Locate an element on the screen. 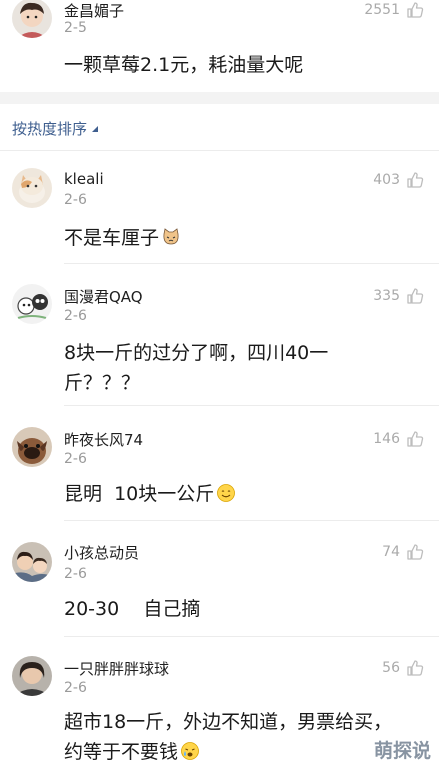 This screenshot has width=439, height=769. like-button: 56 is located at coordinates (403, 668).